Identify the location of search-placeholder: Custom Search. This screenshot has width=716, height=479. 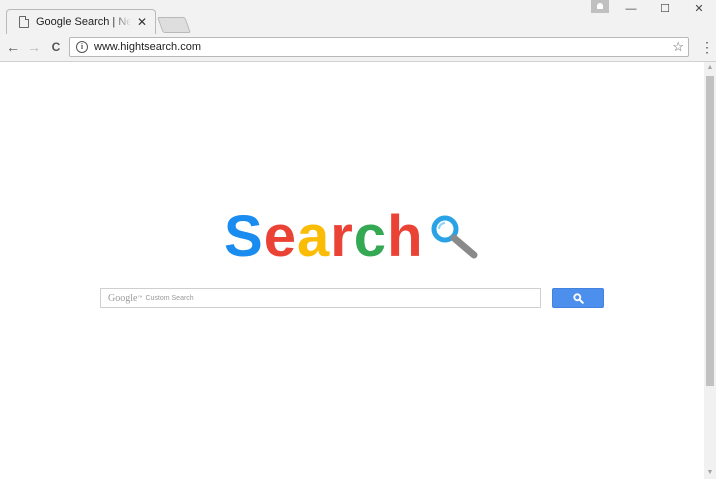
(169, 298).